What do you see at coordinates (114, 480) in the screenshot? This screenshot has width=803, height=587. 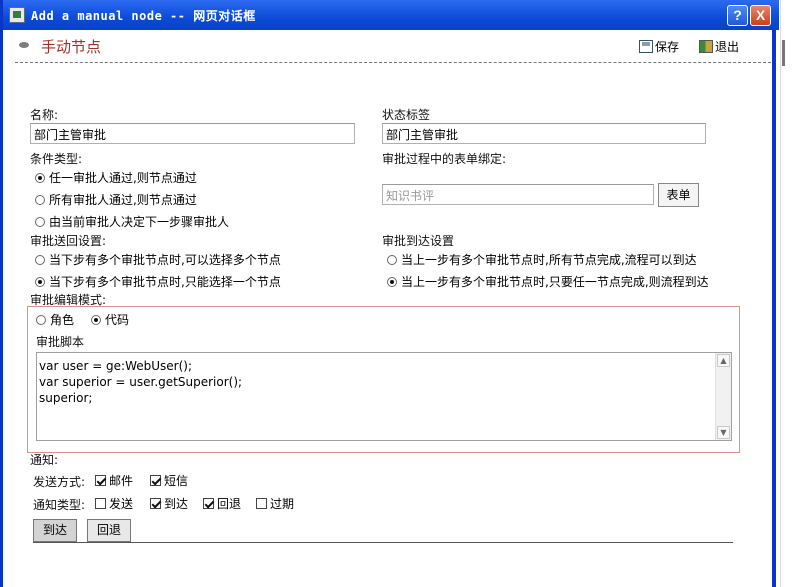 I see `send-email-checkbox: 邮件` at bounding box center [114, 480].